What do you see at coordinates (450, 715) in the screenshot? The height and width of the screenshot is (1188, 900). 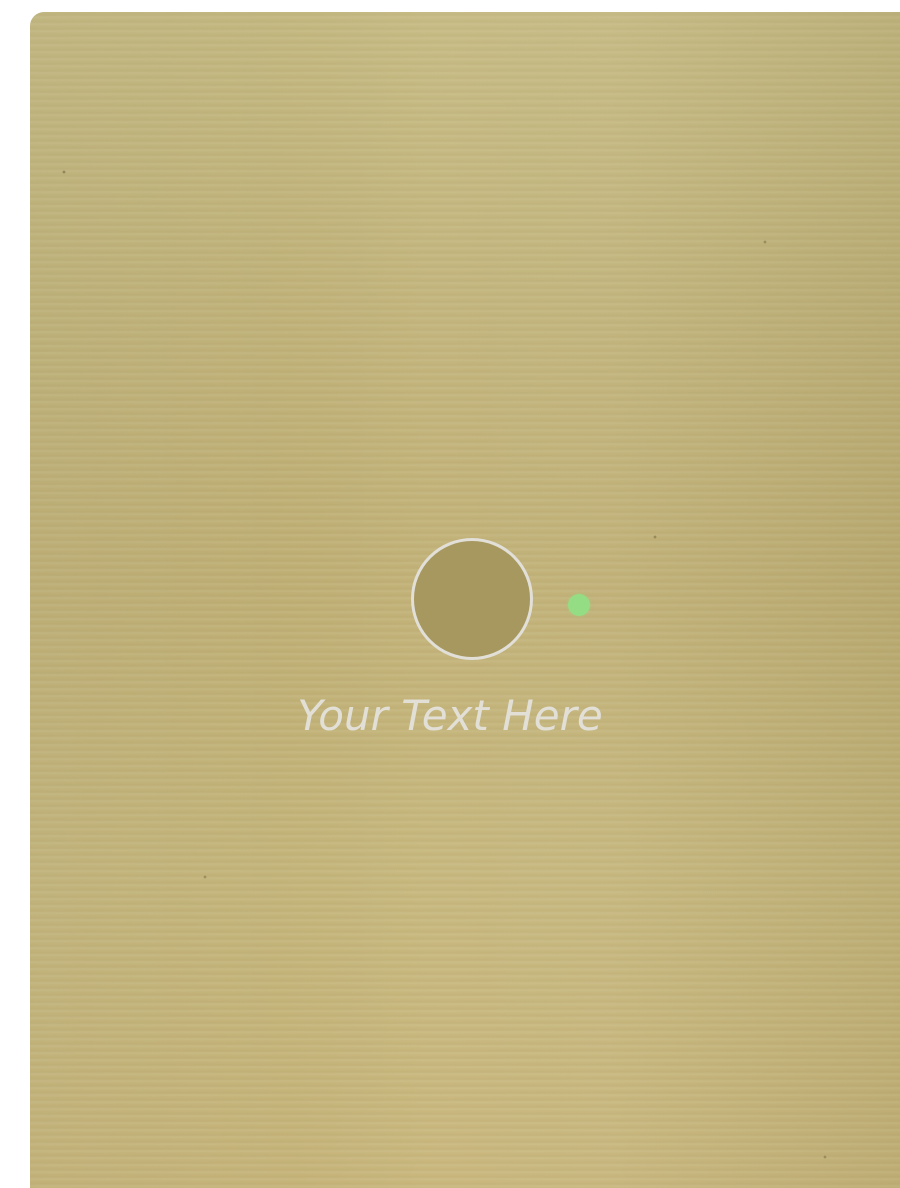 I see `caption-text: Your Text Here` at bounding box center [450, 715].